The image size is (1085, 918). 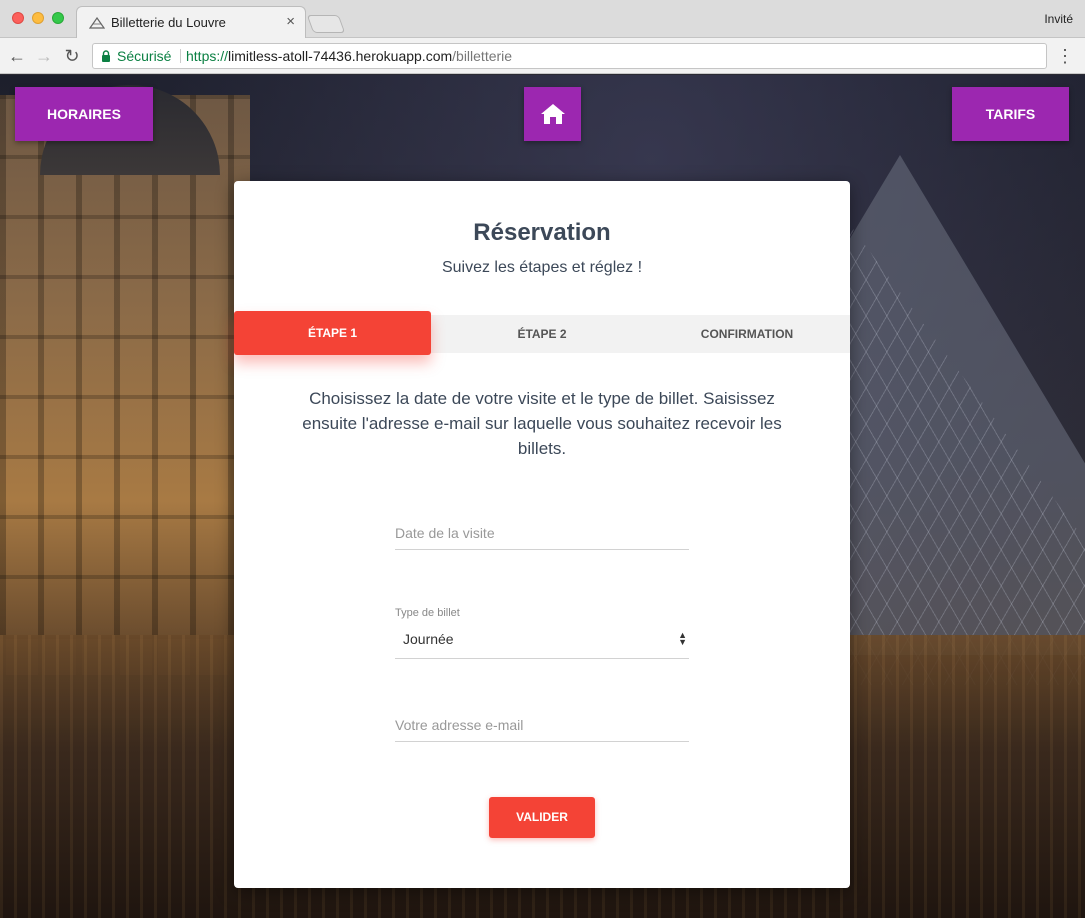 What do you see at coordinates (332, 333) in the screenshot?
I see `tab-etape-1: ÉTAPE 1` at bounding box center [332, 333].